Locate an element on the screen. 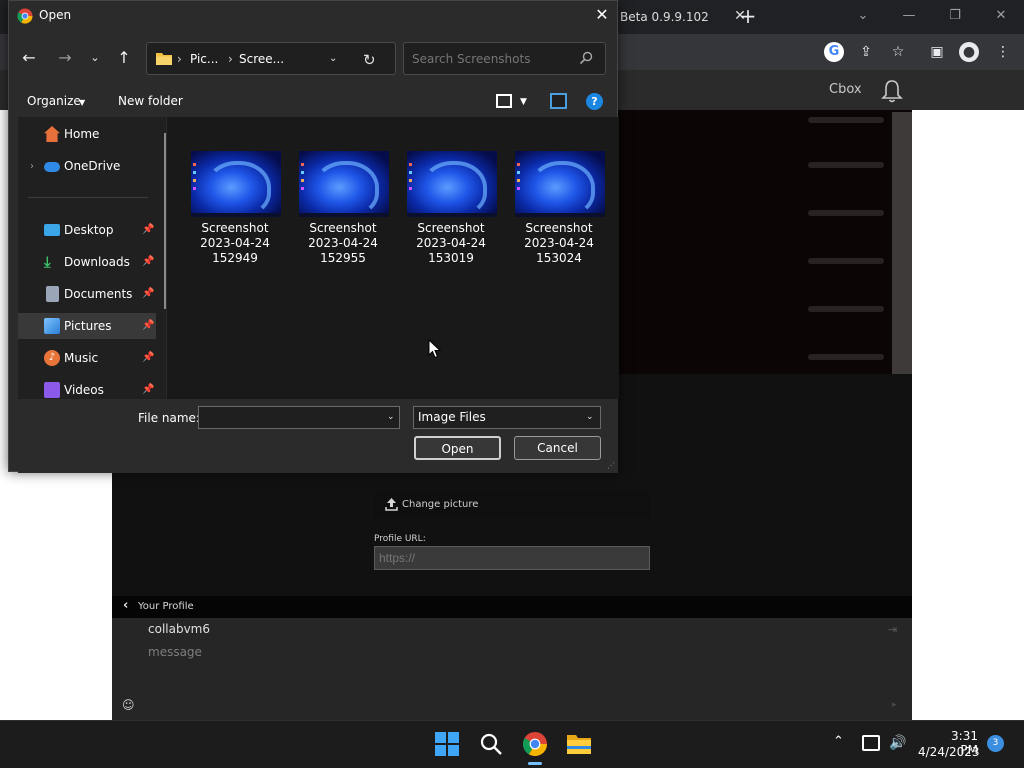 The height and width of the screenshot is (768, 1024). file-item: Screenshot 2023-04-24 153024 is located at coordinates (559, 211).